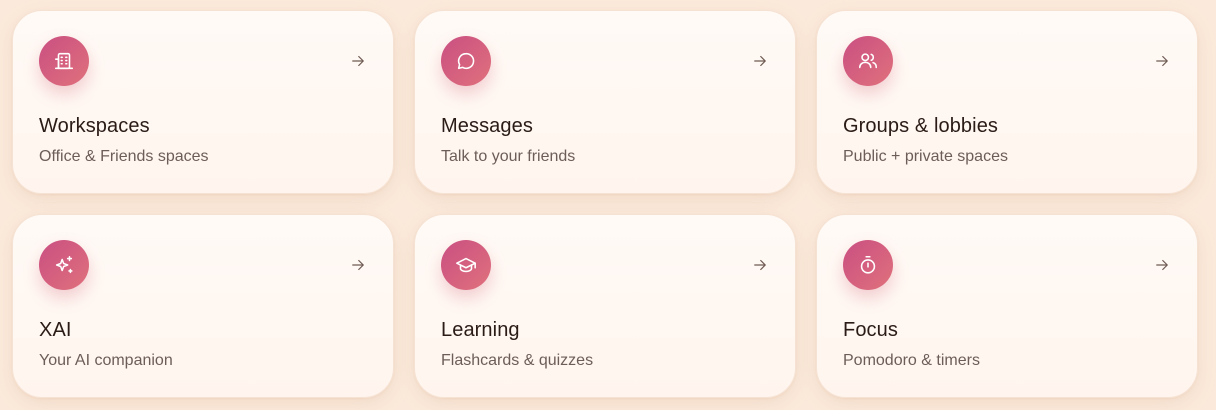 This screenshot has width=1216, height=410. What do you see at coordinates (517, 360) in the screenshot?
I see `card-subtitle: Flashcards & quizzes` at bounding box center [517, 360].